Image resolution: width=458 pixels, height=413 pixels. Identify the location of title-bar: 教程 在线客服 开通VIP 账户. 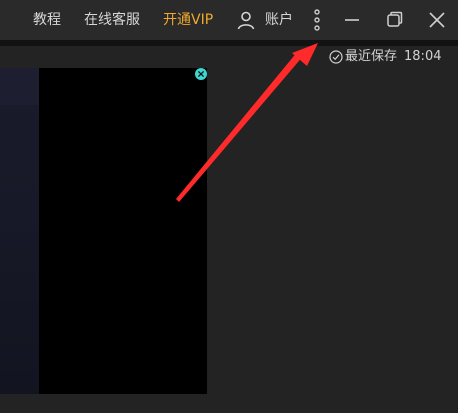
(229, 20).